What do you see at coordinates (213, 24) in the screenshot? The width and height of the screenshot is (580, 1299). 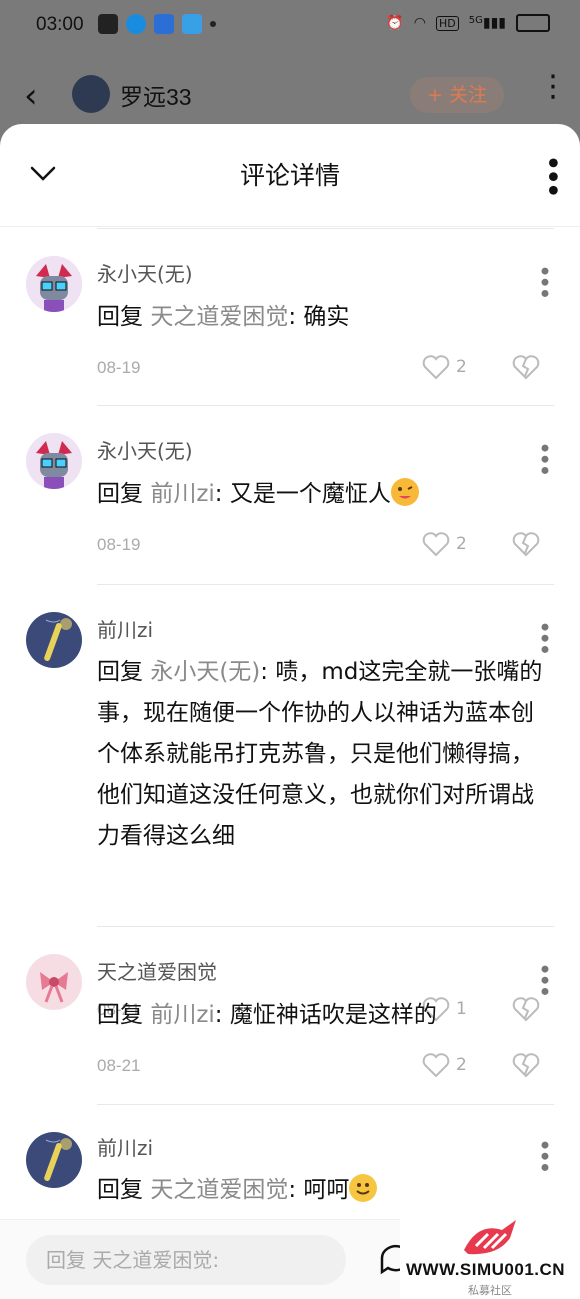 I see `dot-icon` at bounding box center [213, 24].